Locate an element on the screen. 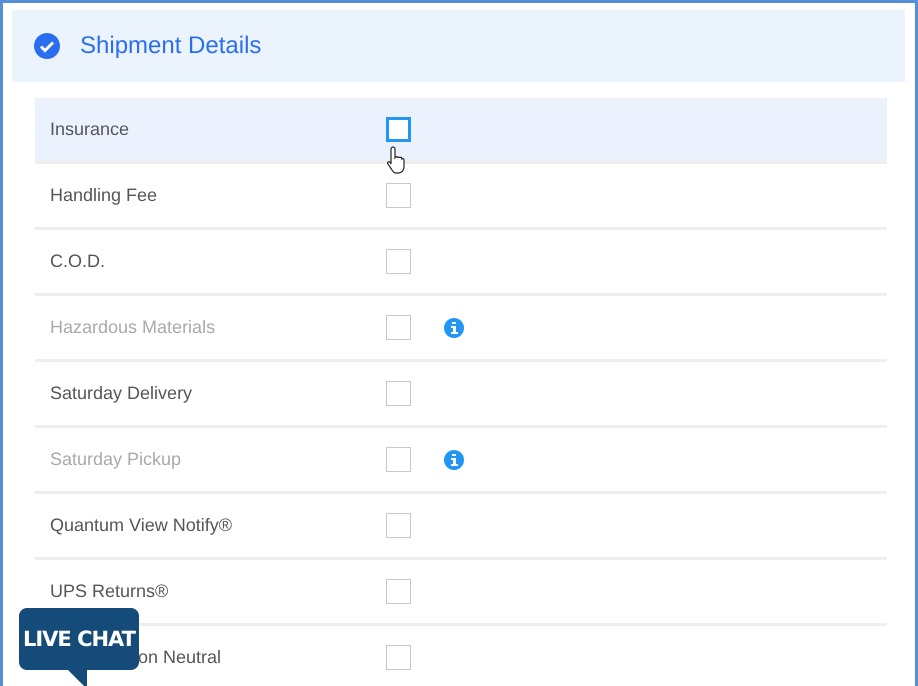  live-chat-button: LIVE CHAT is located at coordinates (79, 639).